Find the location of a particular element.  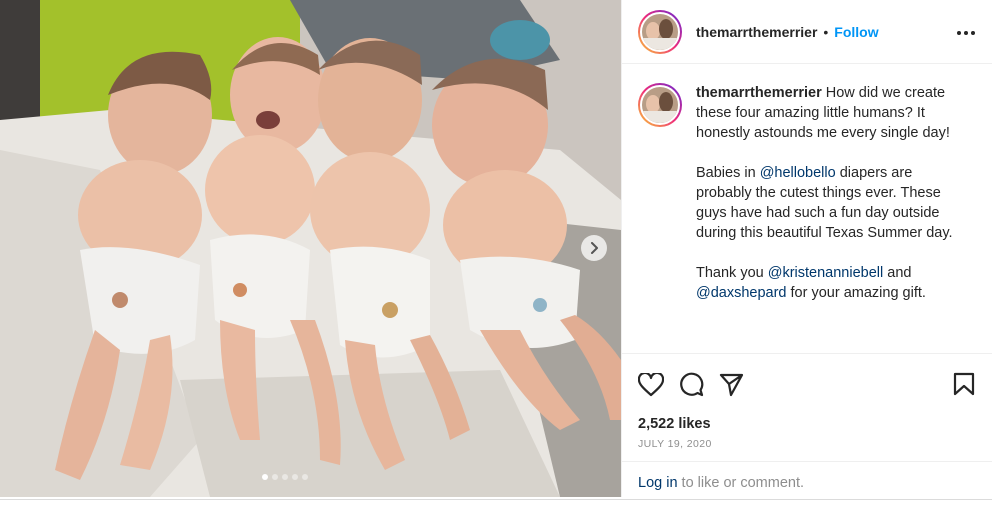

caption-body: for your amazing gift. is located at coordinates (856, 293).